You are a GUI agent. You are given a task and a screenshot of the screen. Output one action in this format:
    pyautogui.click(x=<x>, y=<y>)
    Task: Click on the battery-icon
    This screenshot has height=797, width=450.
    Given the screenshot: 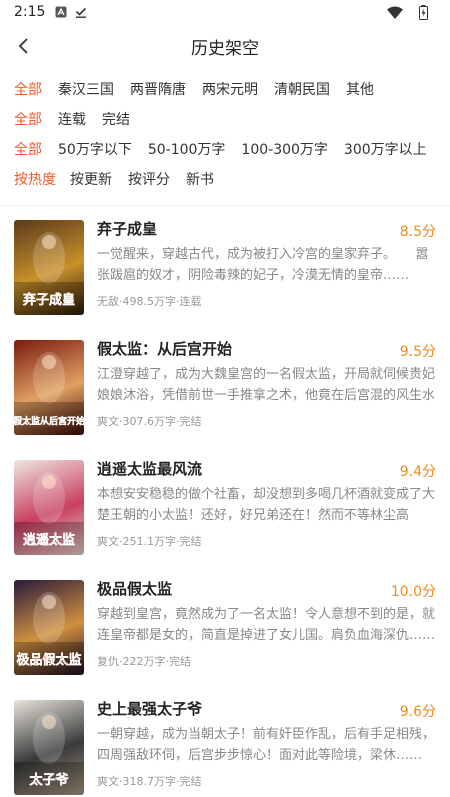 What is the action you would take?
    pyautogui.click(x=423, y=12)
    